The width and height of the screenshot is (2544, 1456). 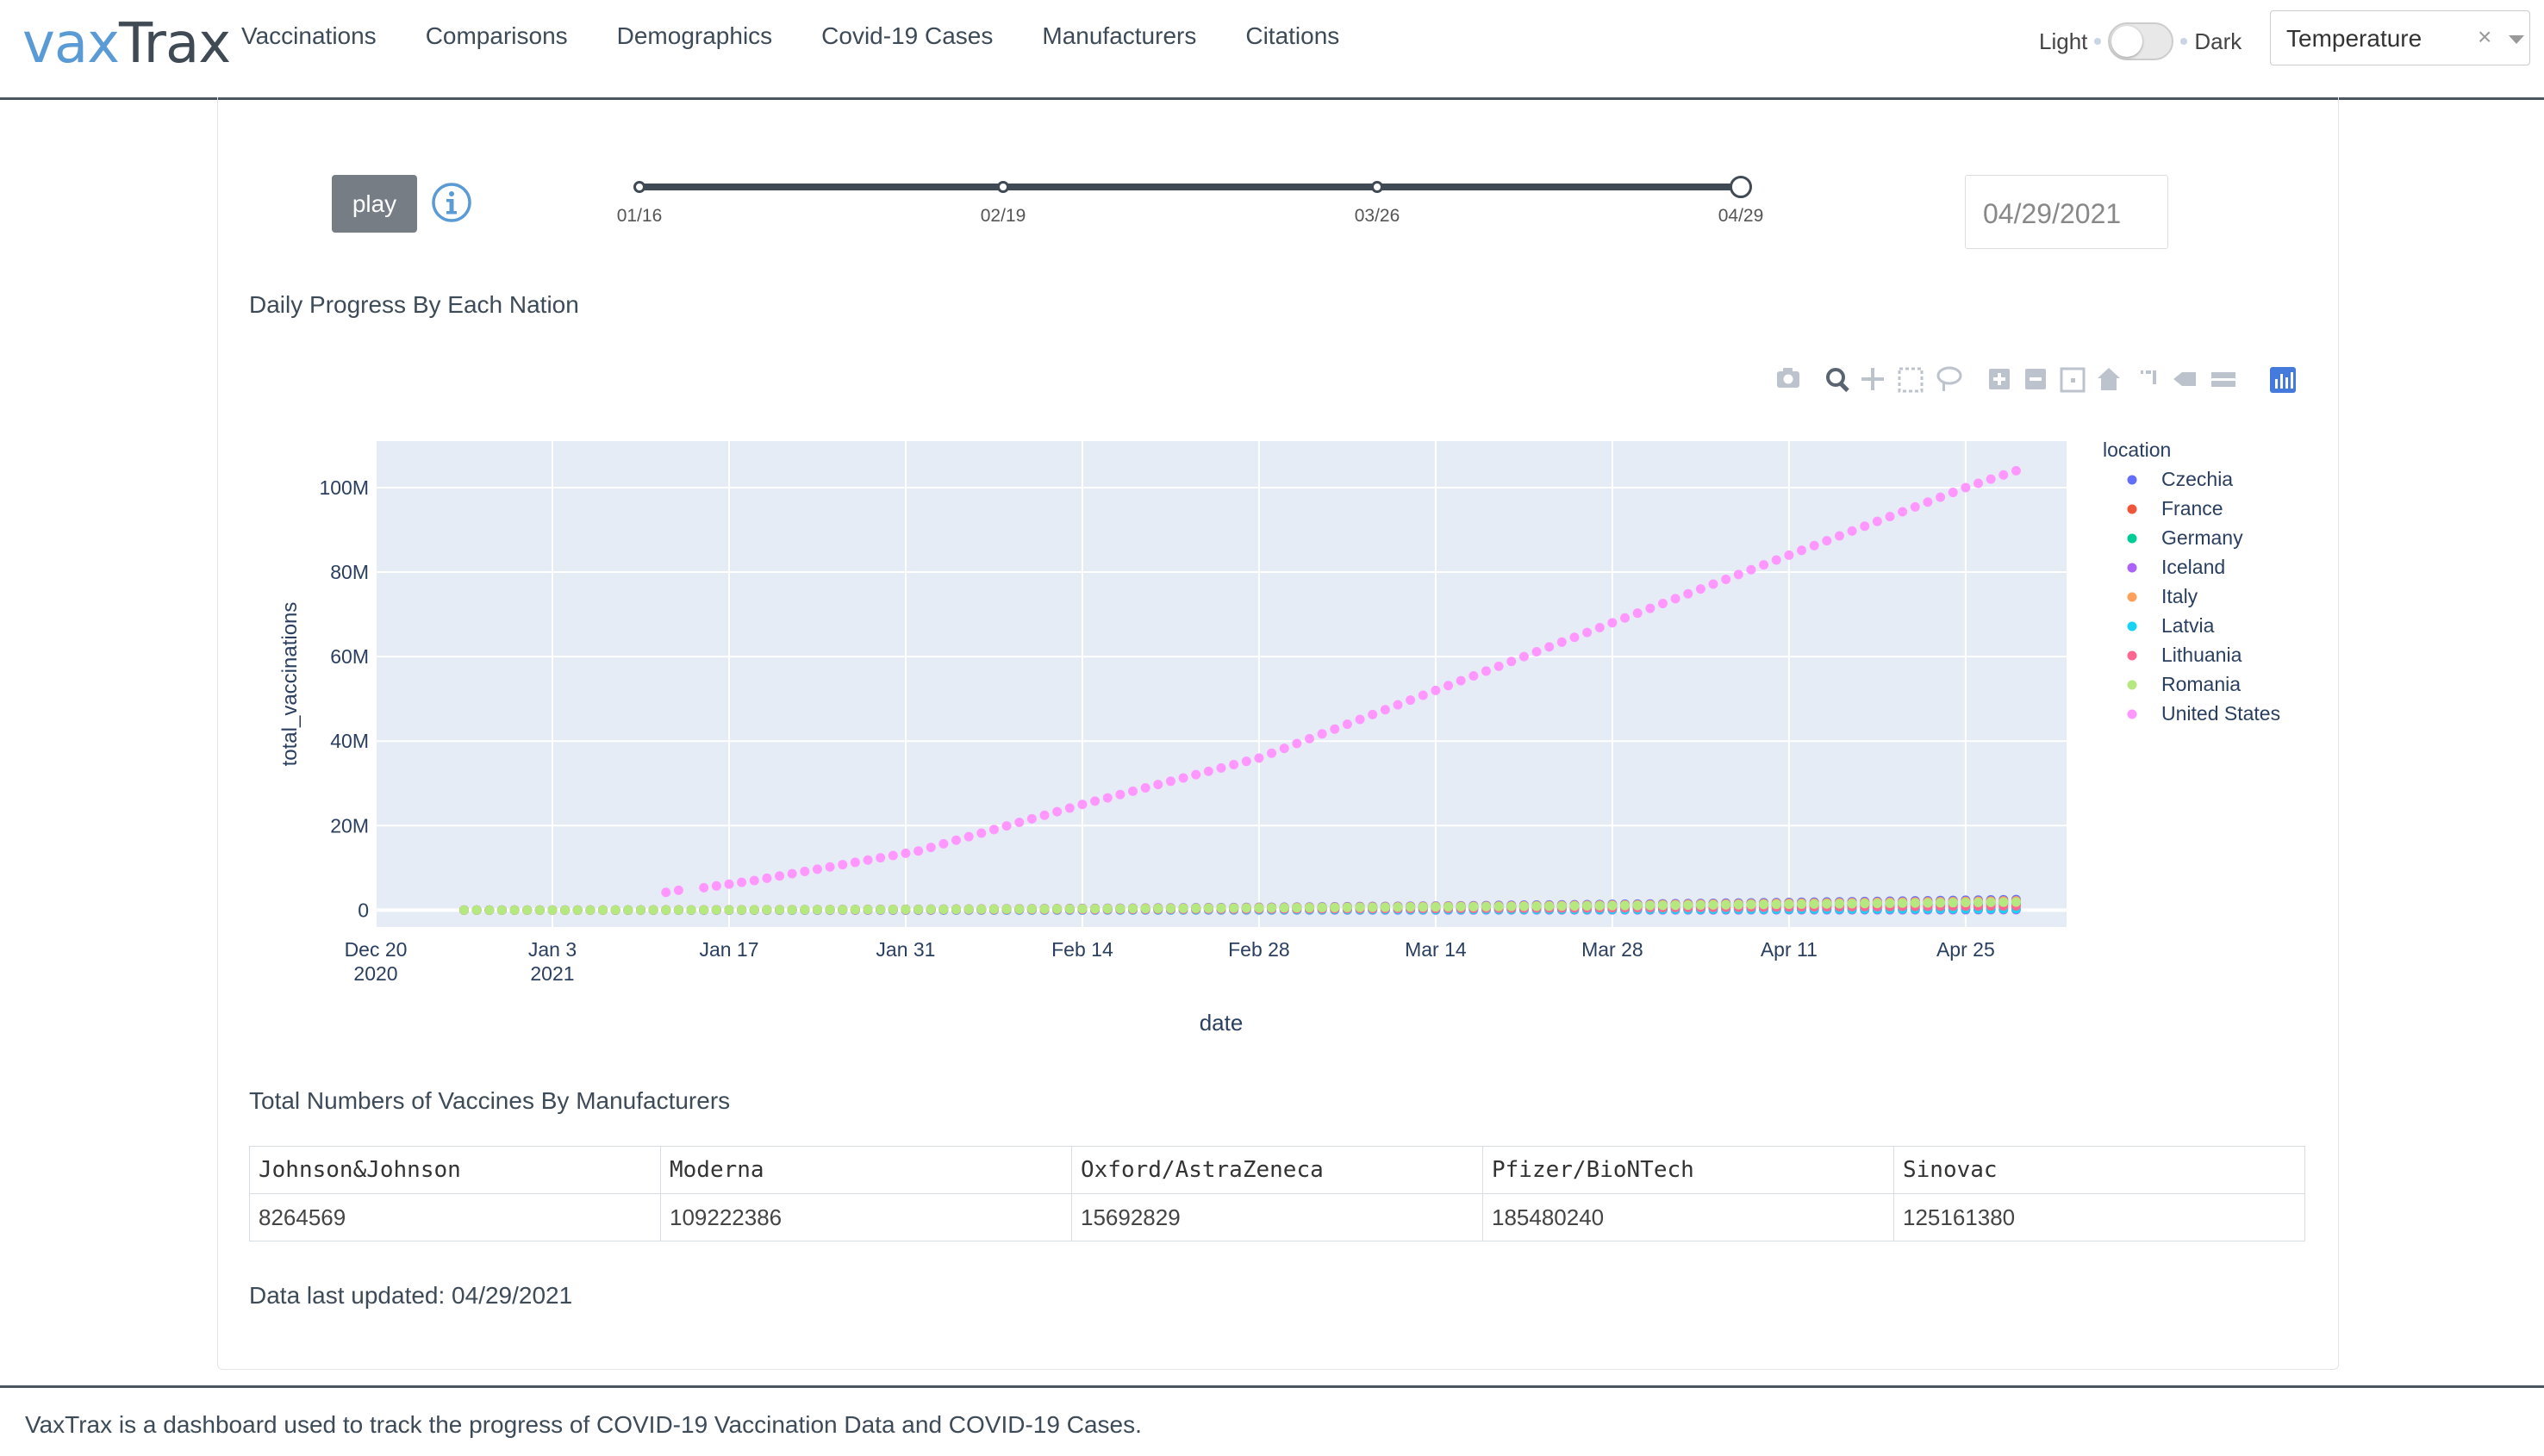 I want to click on header-moderna: Moderna, so click(x=866, y=1170).